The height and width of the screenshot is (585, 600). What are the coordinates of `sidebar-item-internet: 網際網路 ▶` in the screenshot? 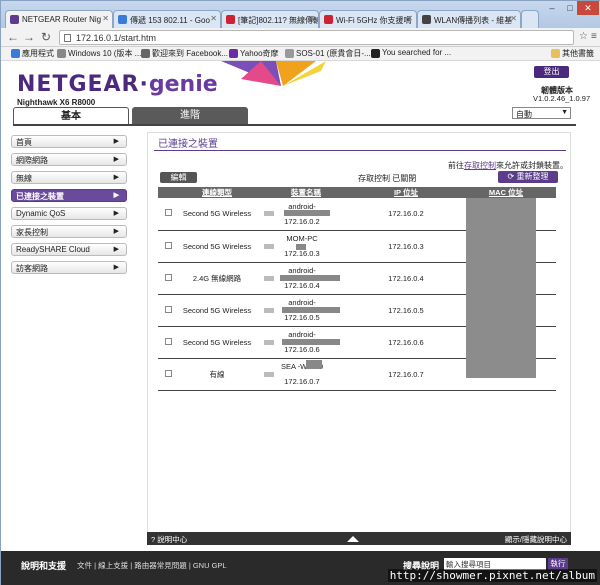 It's located at (69, 159).